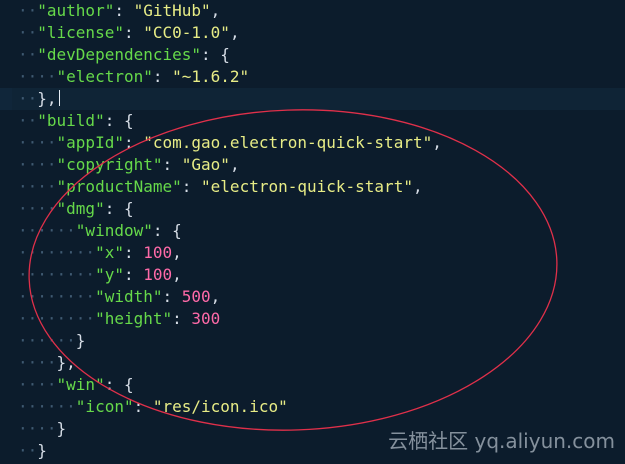 The height and width of the screenshot is (464, 625). I want to click on code-line: ········"height": 300, so click(119, 319).